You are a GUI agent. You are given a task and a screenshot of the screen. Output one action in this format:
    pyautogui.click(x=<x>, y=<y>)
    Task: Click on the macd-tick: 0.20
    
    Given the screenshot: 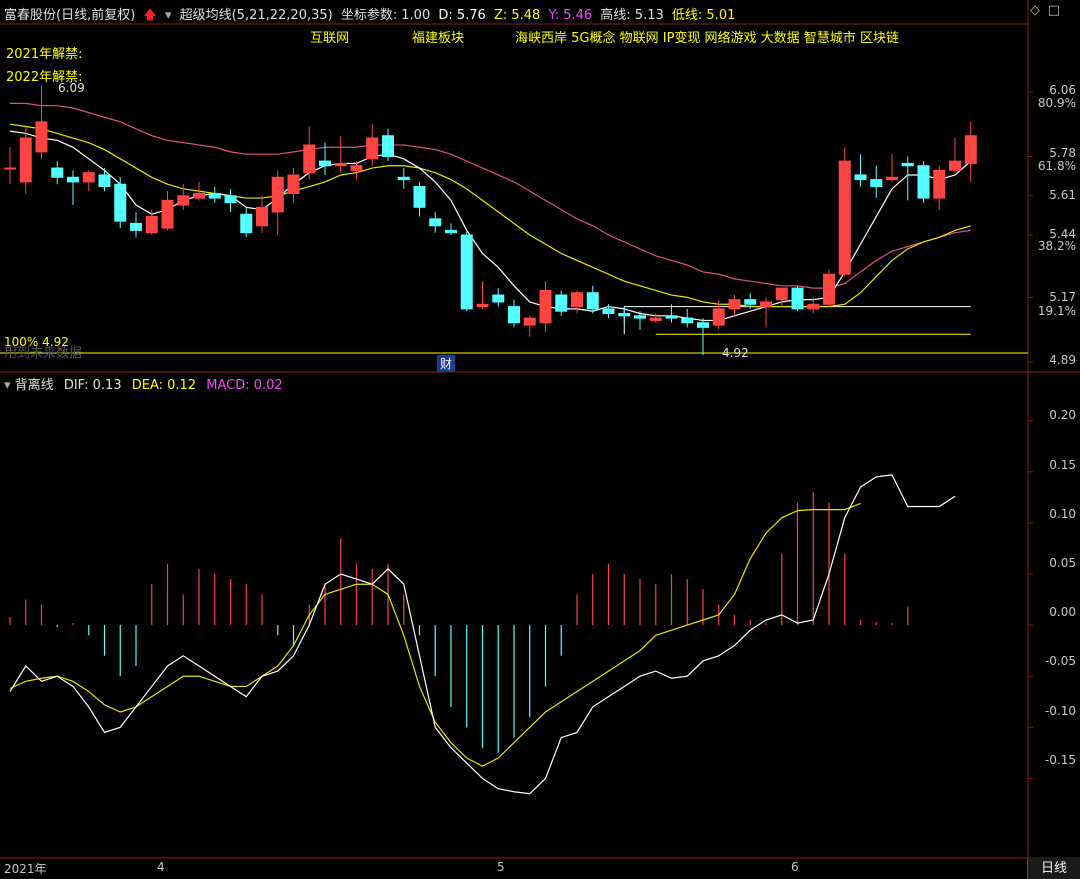 What is the action you would take?
    pyautogui.click(x=1062, y=415)
    